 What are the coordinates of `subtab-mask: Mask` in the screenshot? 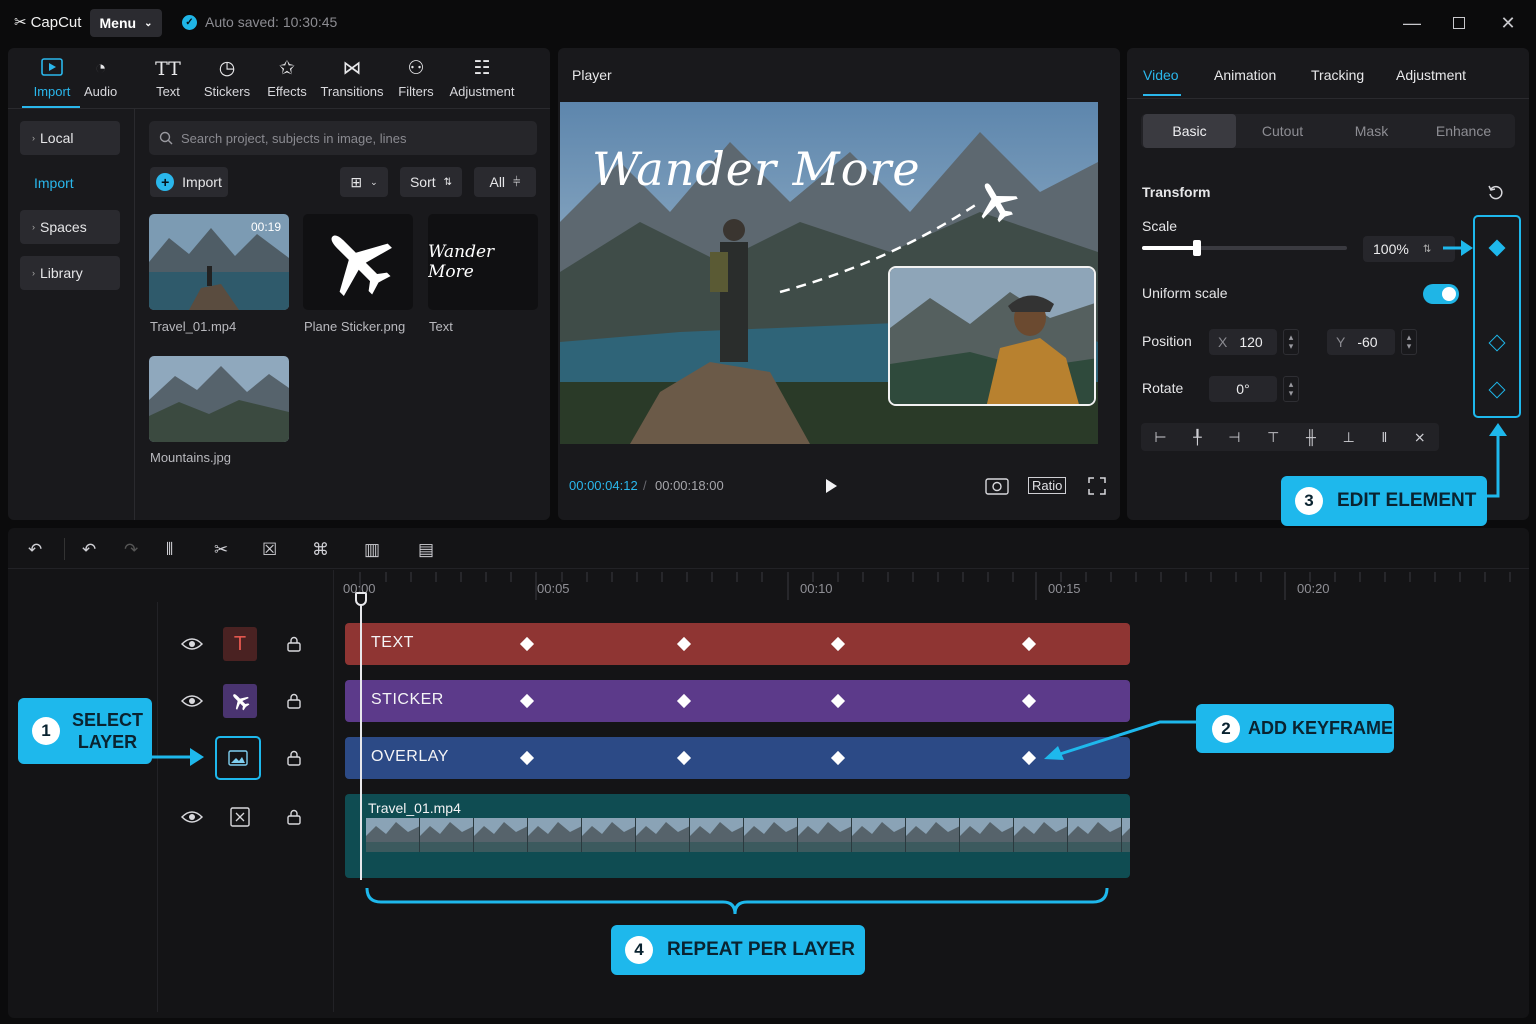 It's located at (1371, 131).